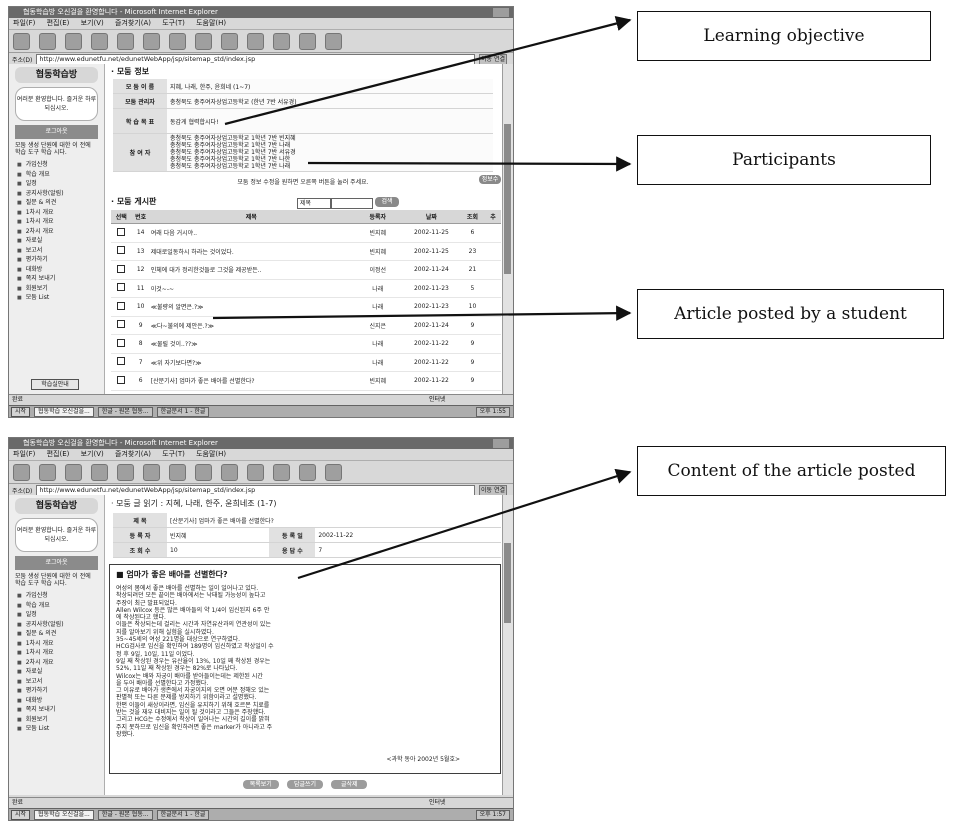 This screenshot has height=823, width=954. Describe the element at coordinates (60, 625) in the screenshot. I see `sidebar-item-notice: 공지사항(알림)` at that location.